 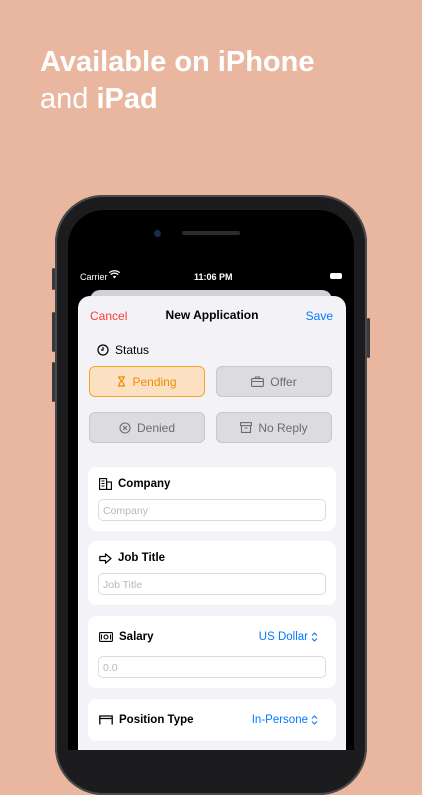 I want to click on salary-input: 0.0, so click(x=212, y=667).